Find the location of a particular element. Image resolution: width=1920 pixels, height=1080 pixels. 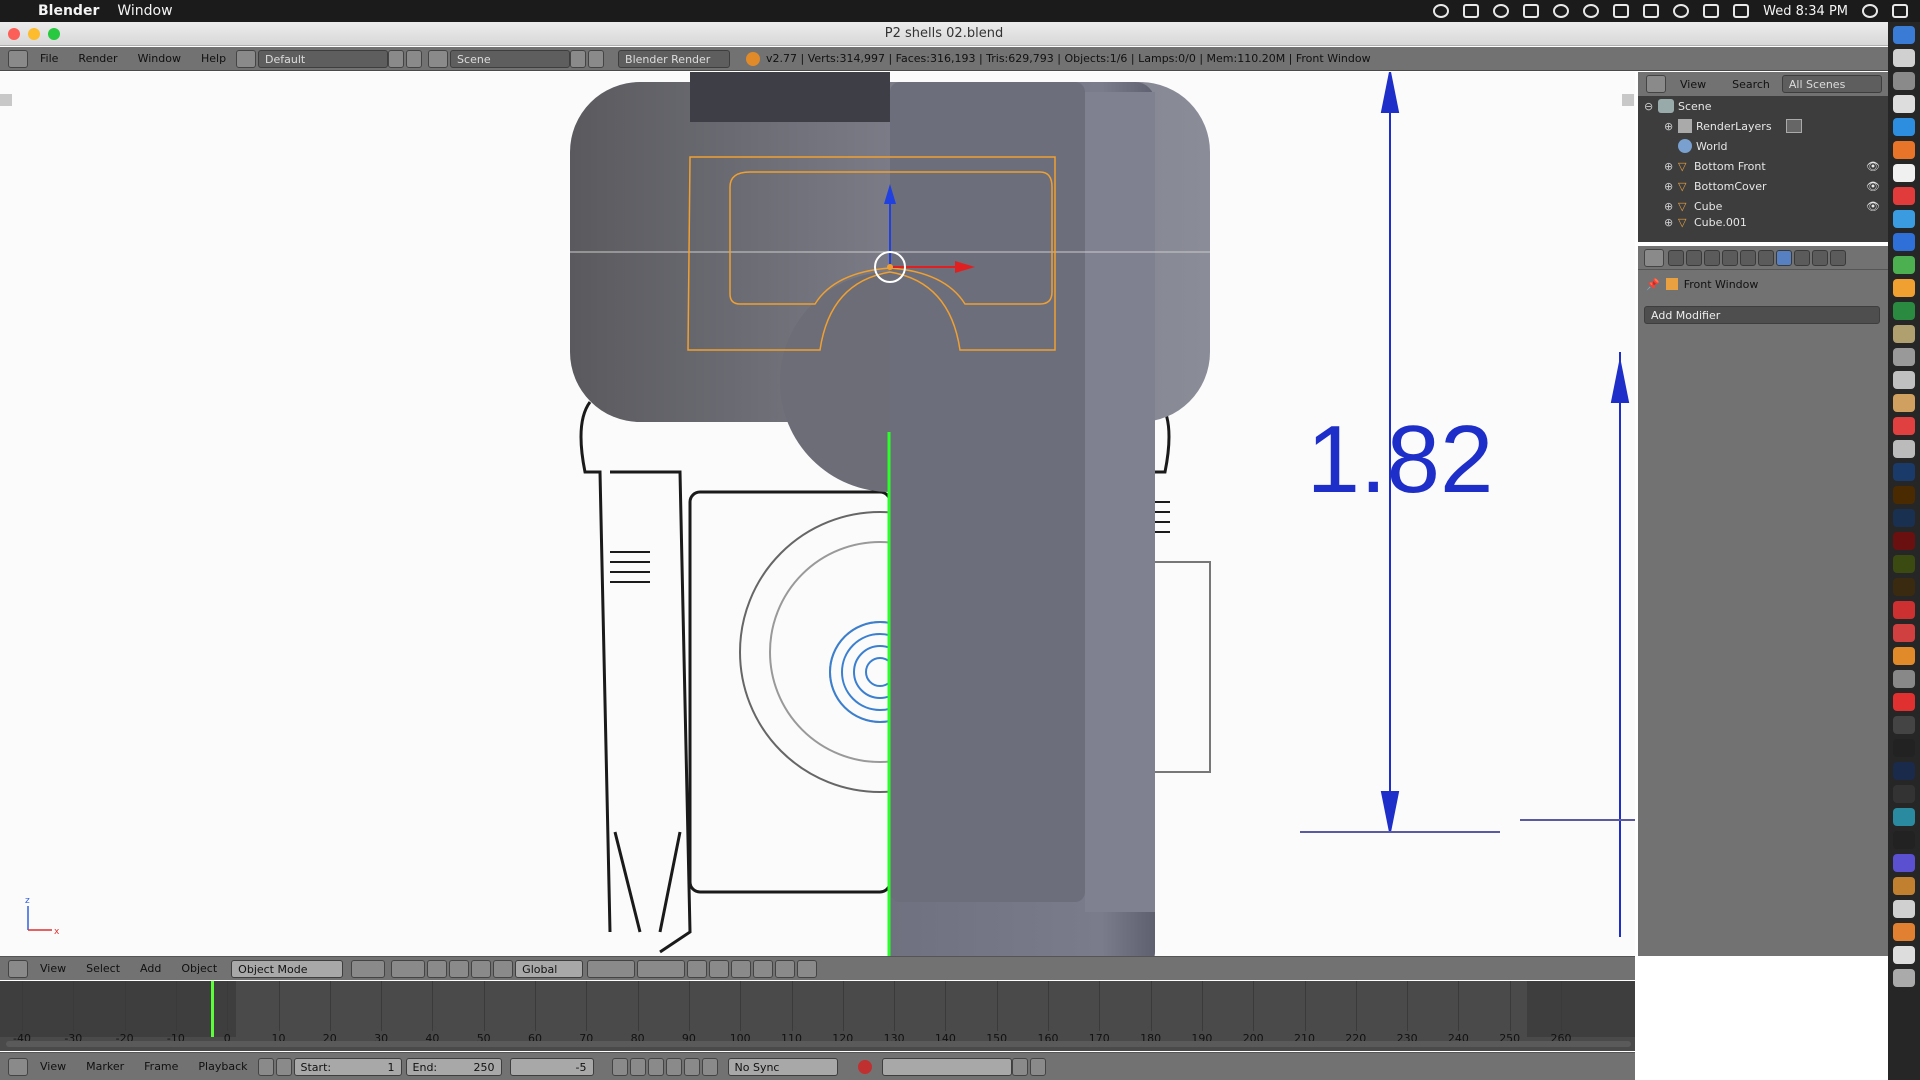

object-tab-icon is located at coordinates (1748, 257).